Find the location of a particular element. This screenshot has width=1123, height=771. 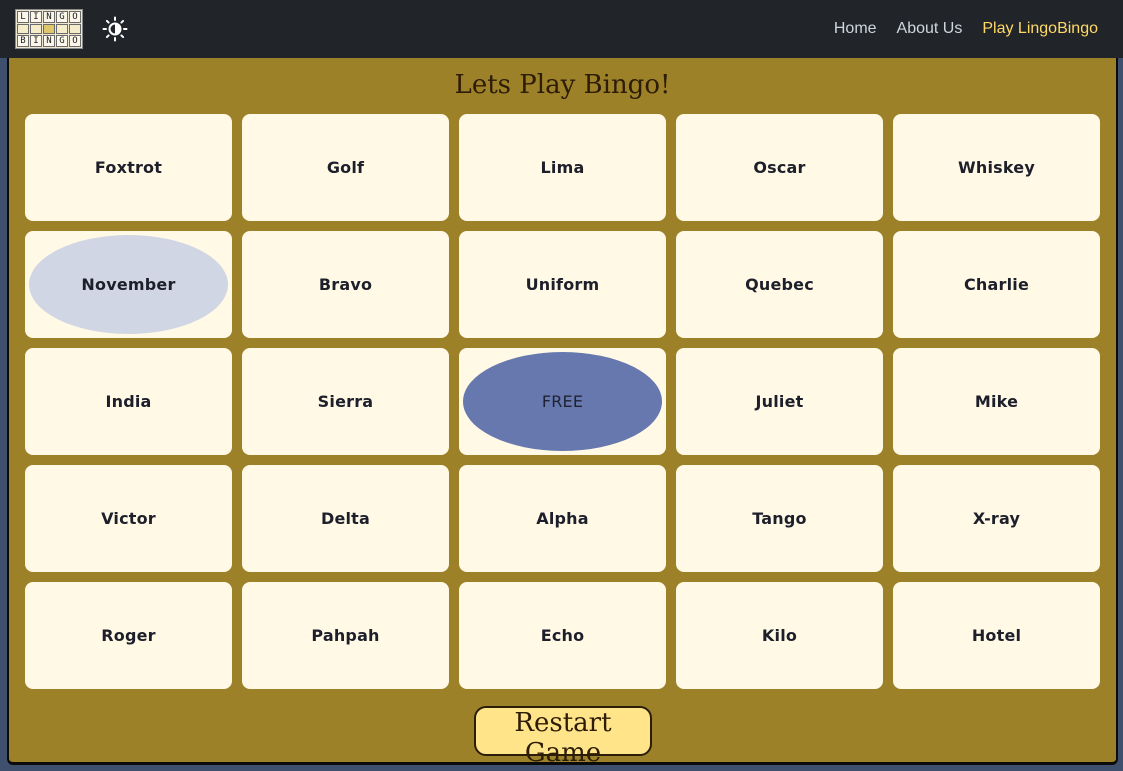

tile-label: Bravo is located at coordinates (345, 284).